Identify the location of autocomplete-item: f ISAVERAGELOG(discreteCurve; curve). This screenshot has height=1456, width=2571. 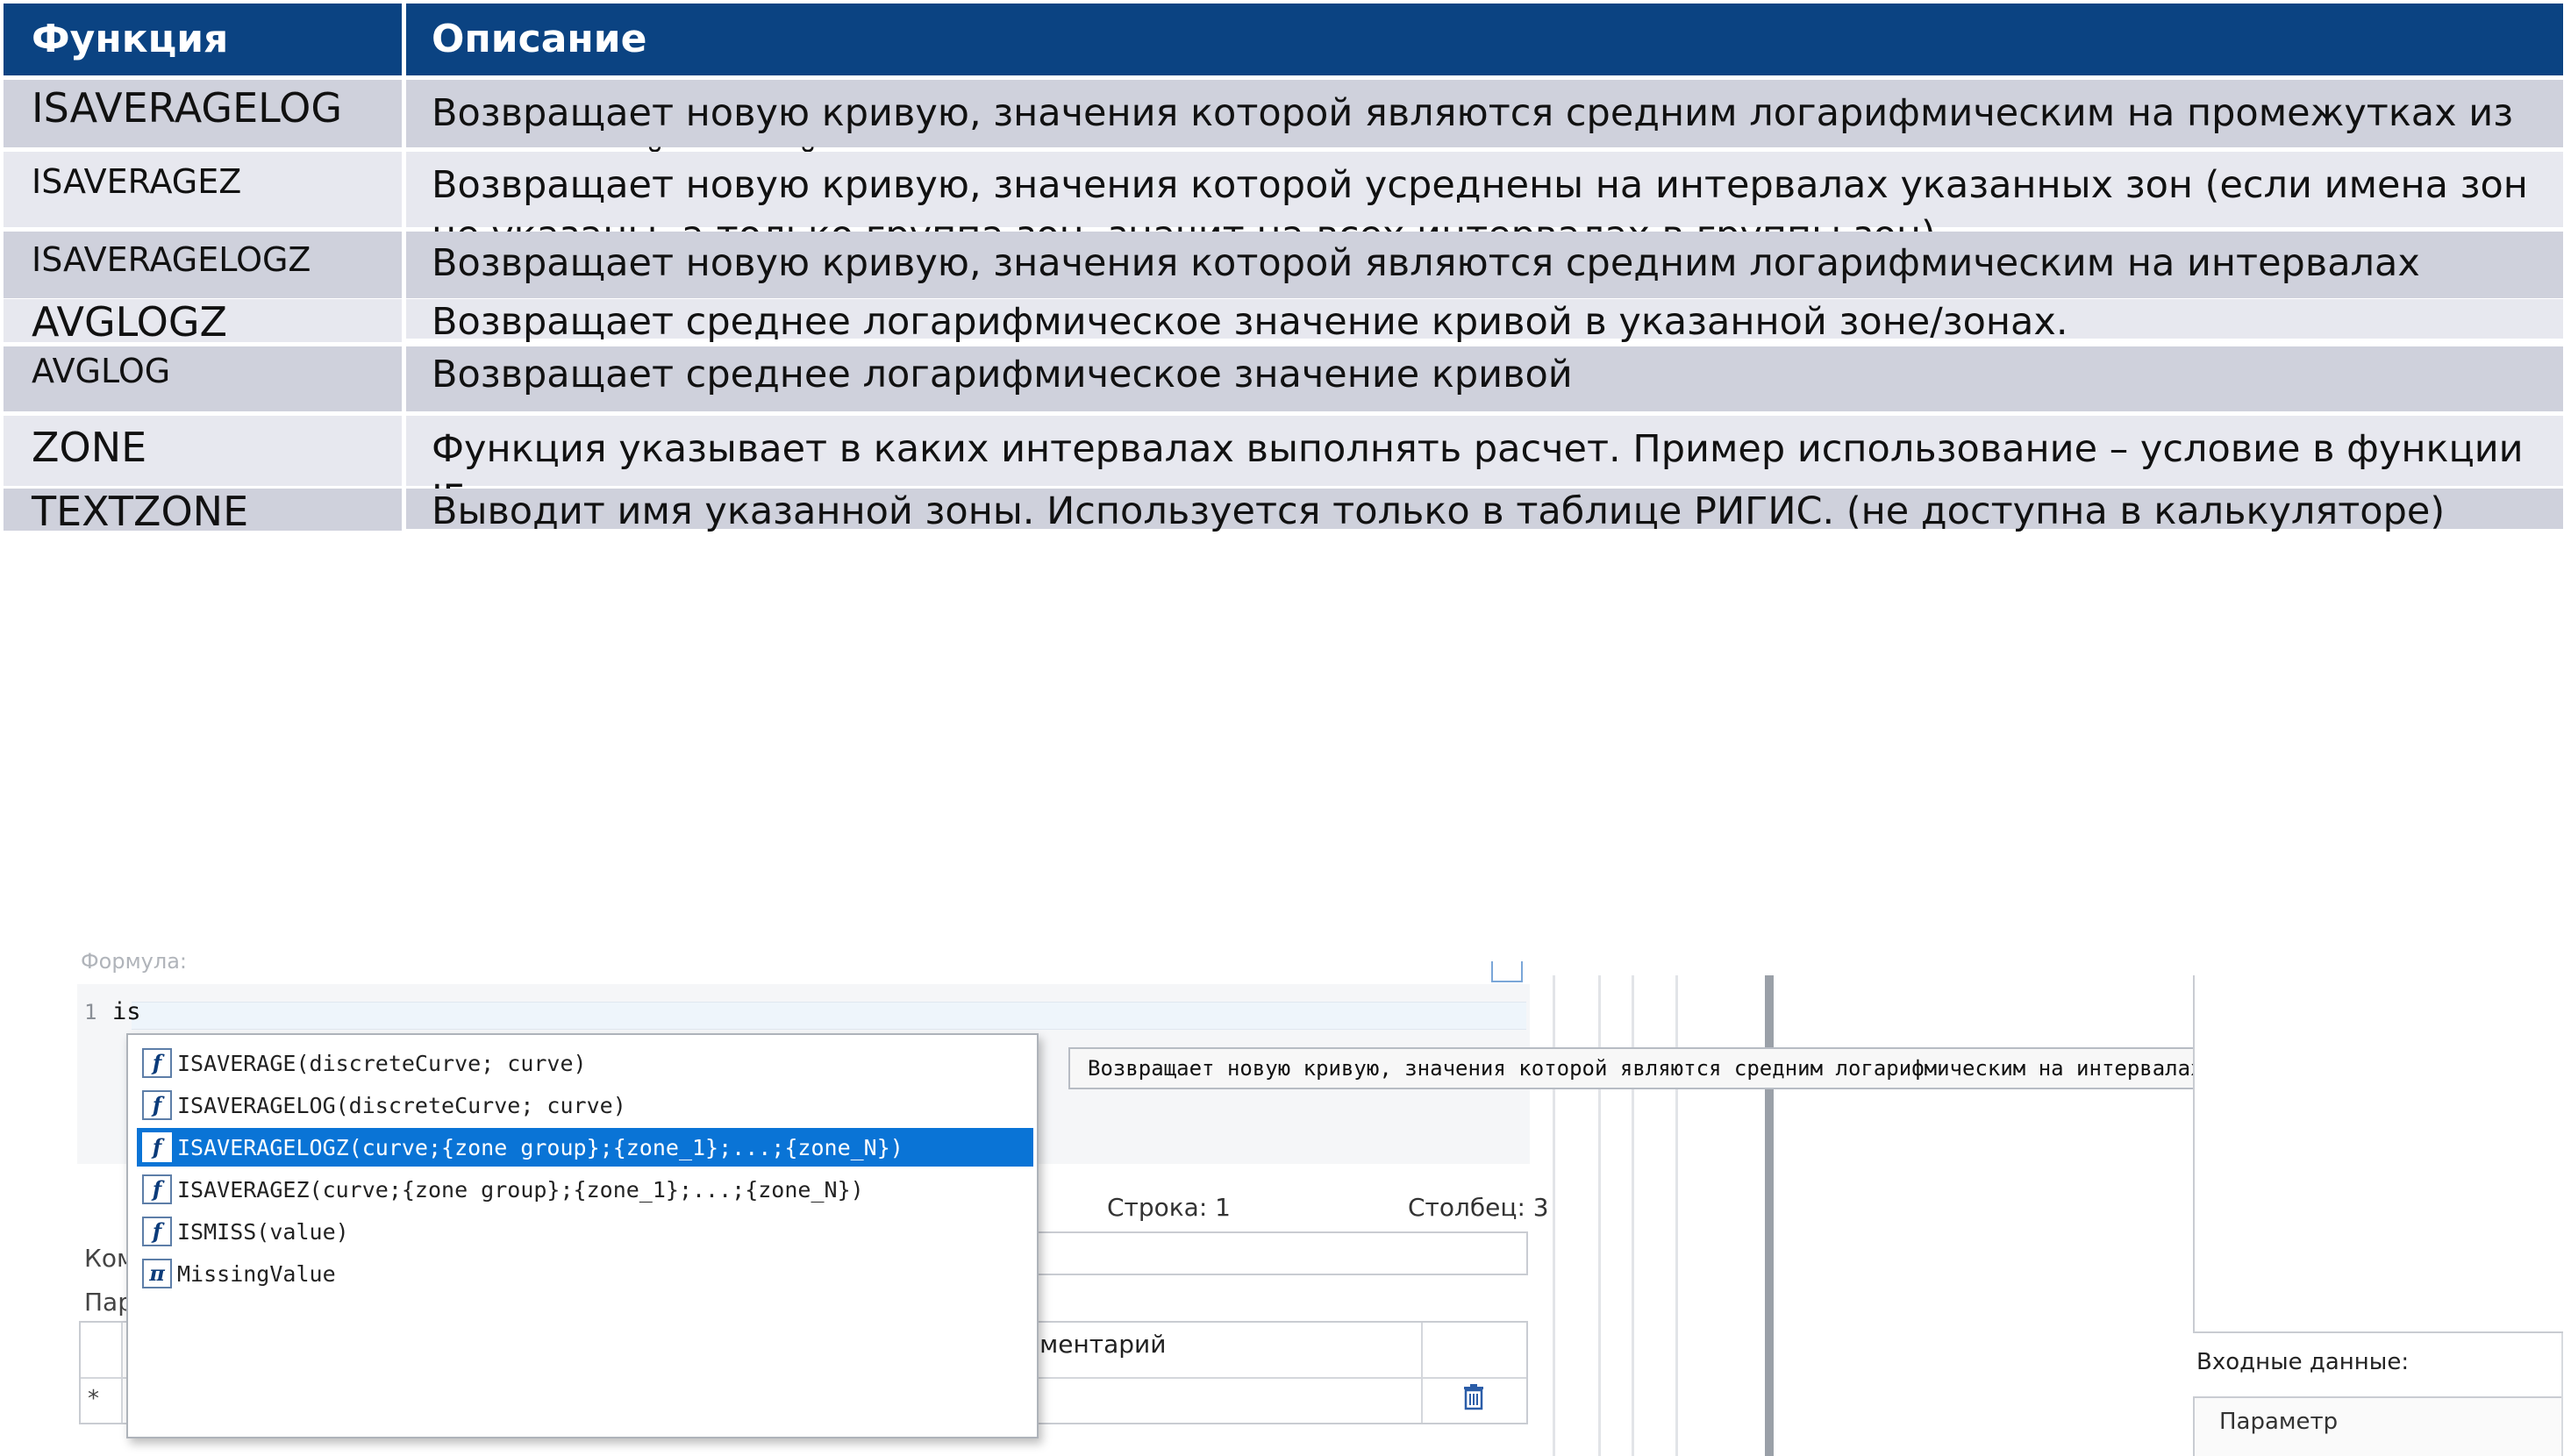
(585, 1105).